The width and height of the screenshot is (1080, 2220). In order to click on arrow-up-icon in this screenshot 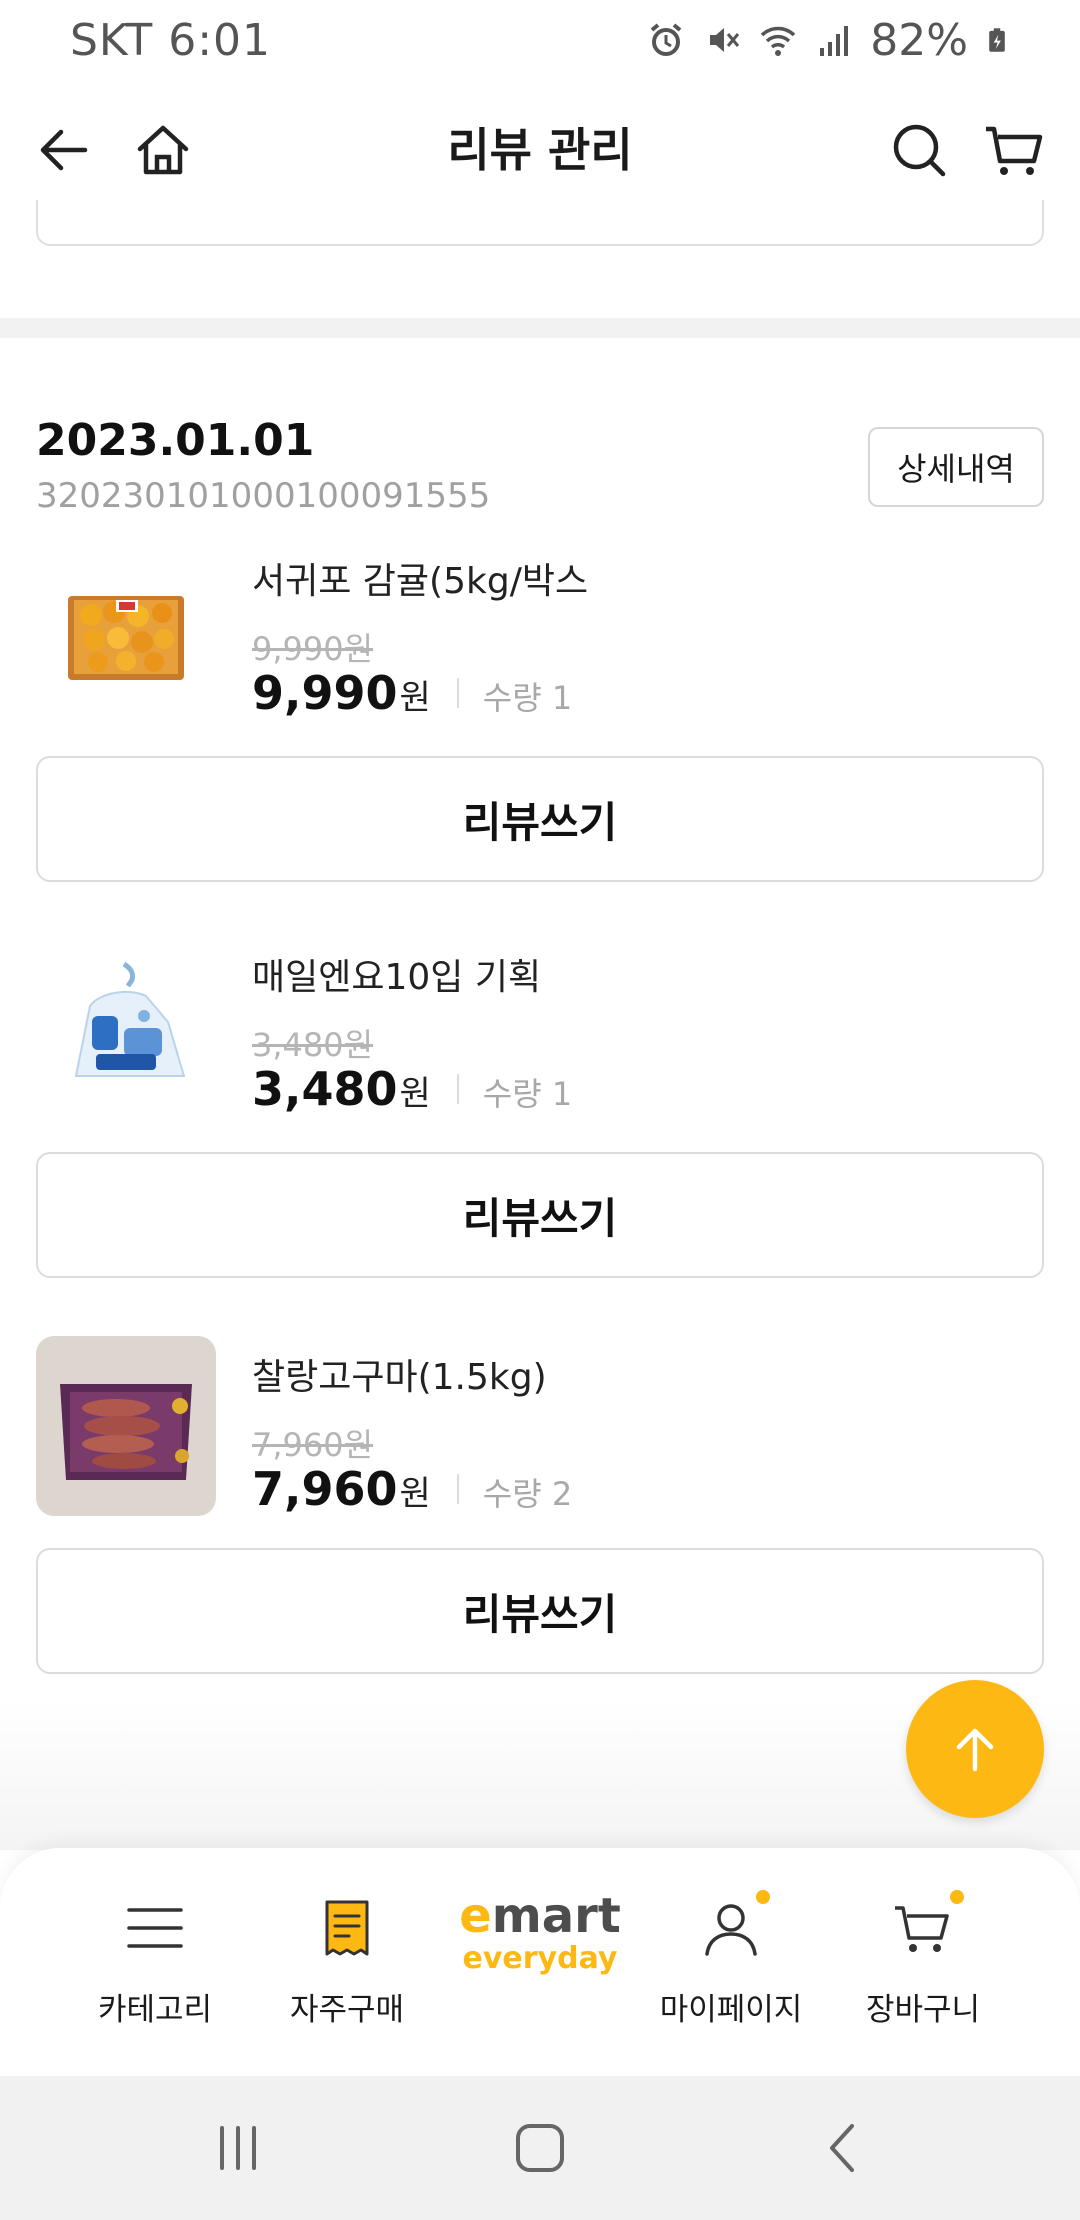, I will do `click(975, 1750)`.